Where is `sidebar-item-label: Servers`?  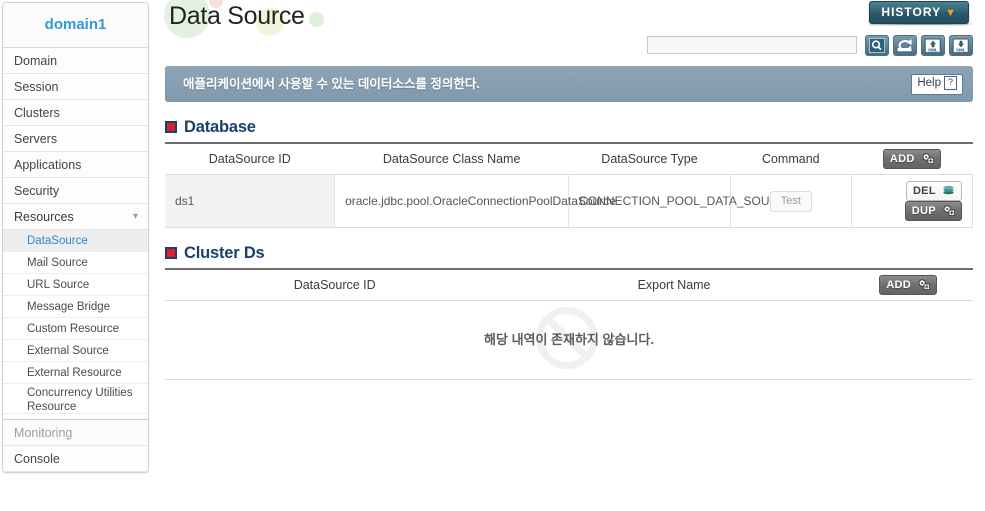 sidebar-item-label: Servers is located at coordinates (36, 139).